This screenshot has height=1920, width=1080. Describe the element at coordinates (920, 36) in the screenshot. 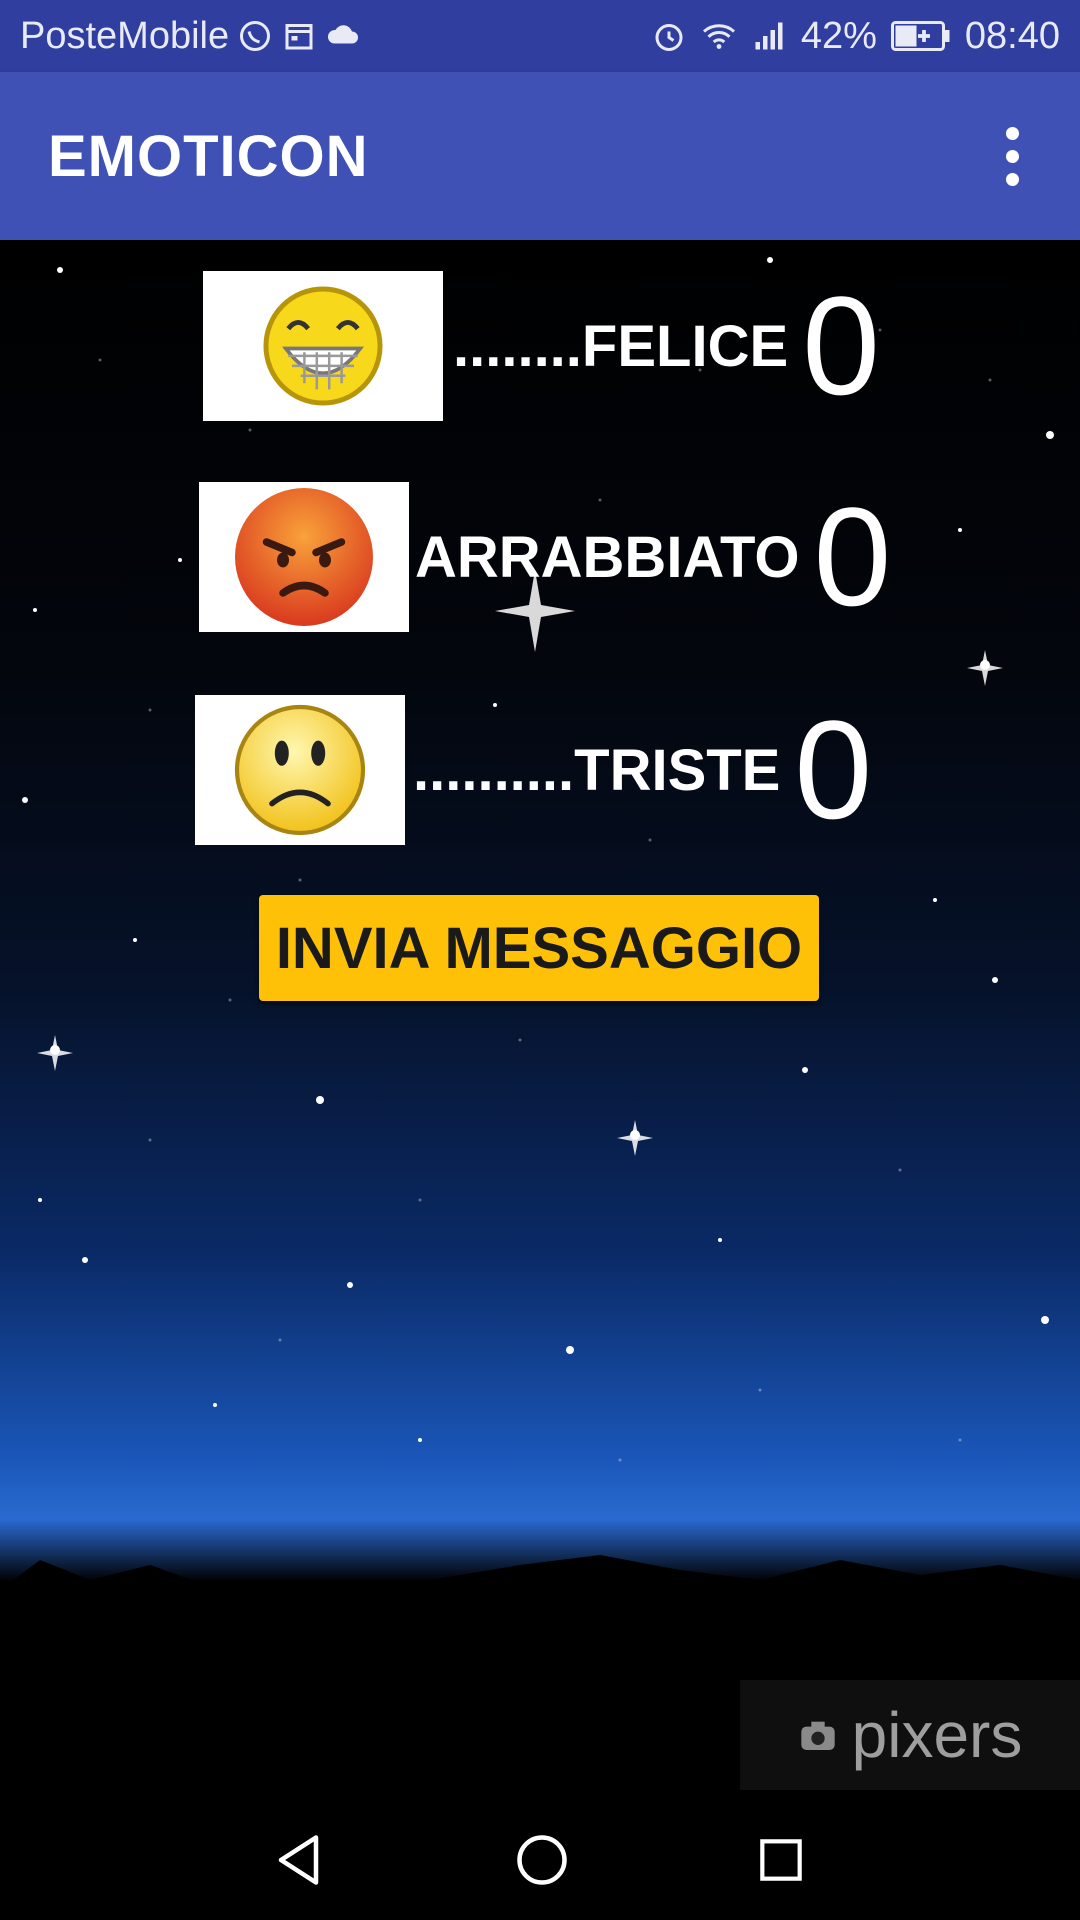

I see `battery-charging-icon` at that location.